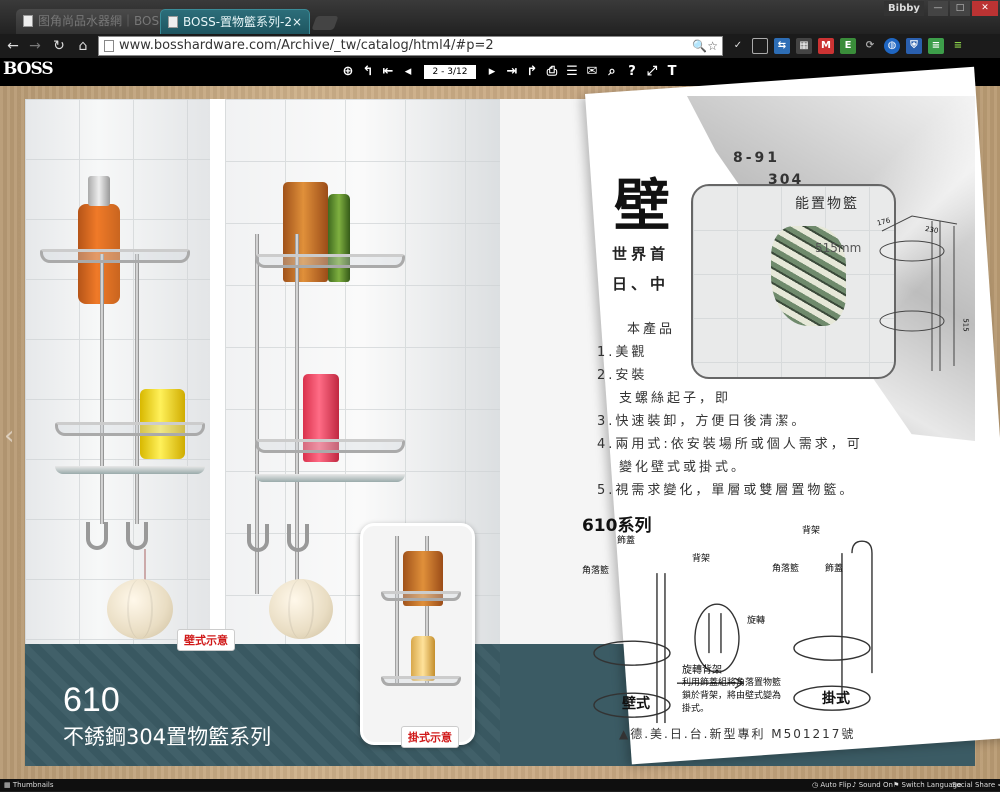 This screenshot has height=792, width=1000. I want to click on help-icon: ?, so click(632, 72).